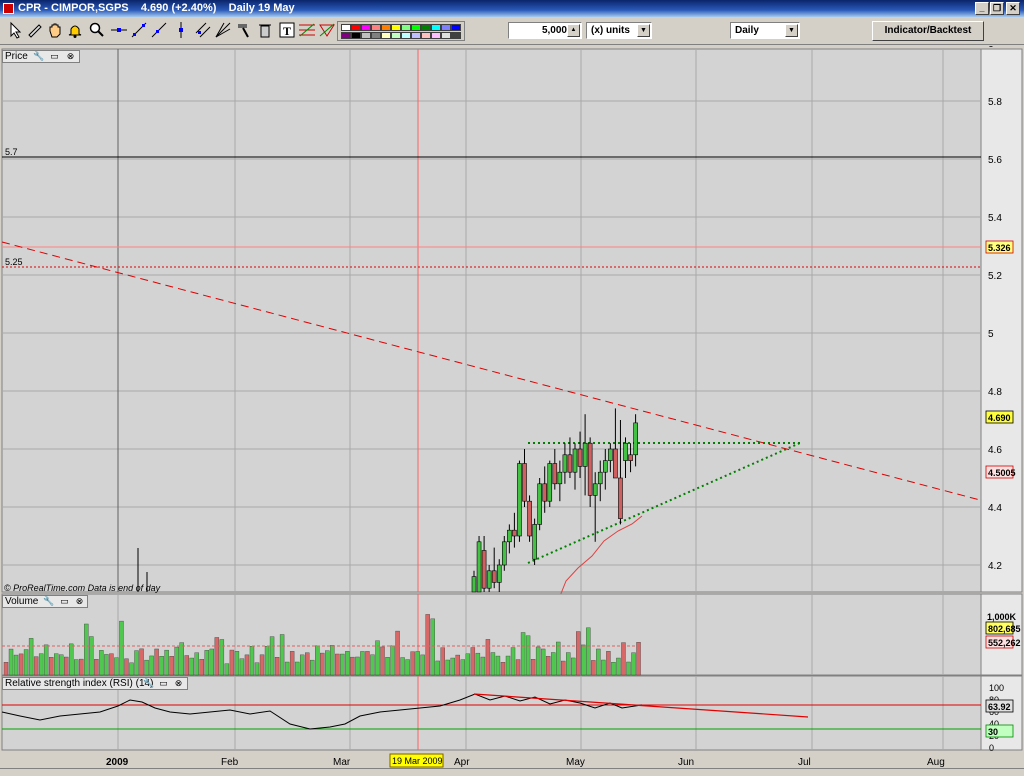 Image resolution: width=1024 pixels, height=776 pixels. What do you see at coordinates (75, 30) in the screenshot?
I see `alarm-bell-icon` at bounding box center [75, 30].